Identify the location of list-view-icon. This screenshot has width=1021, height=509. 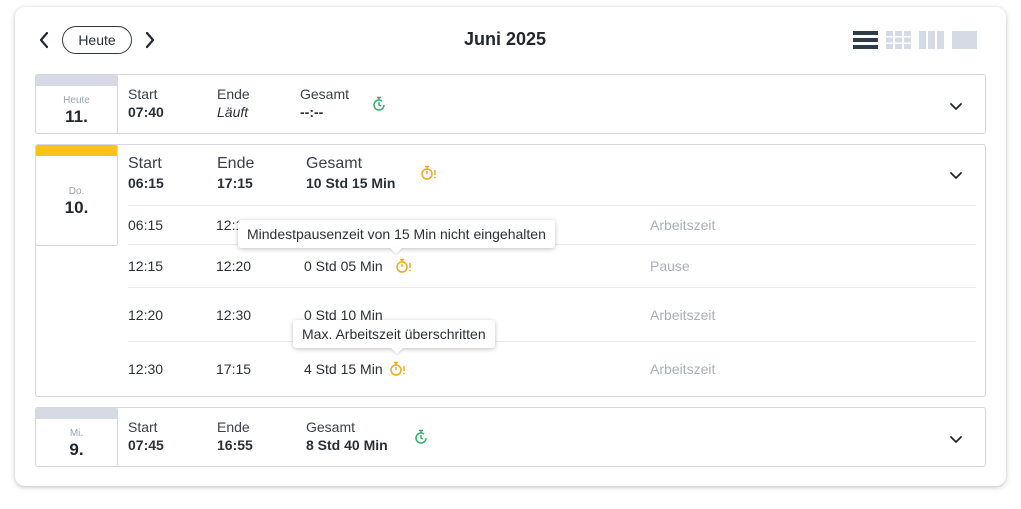
(865, 40).